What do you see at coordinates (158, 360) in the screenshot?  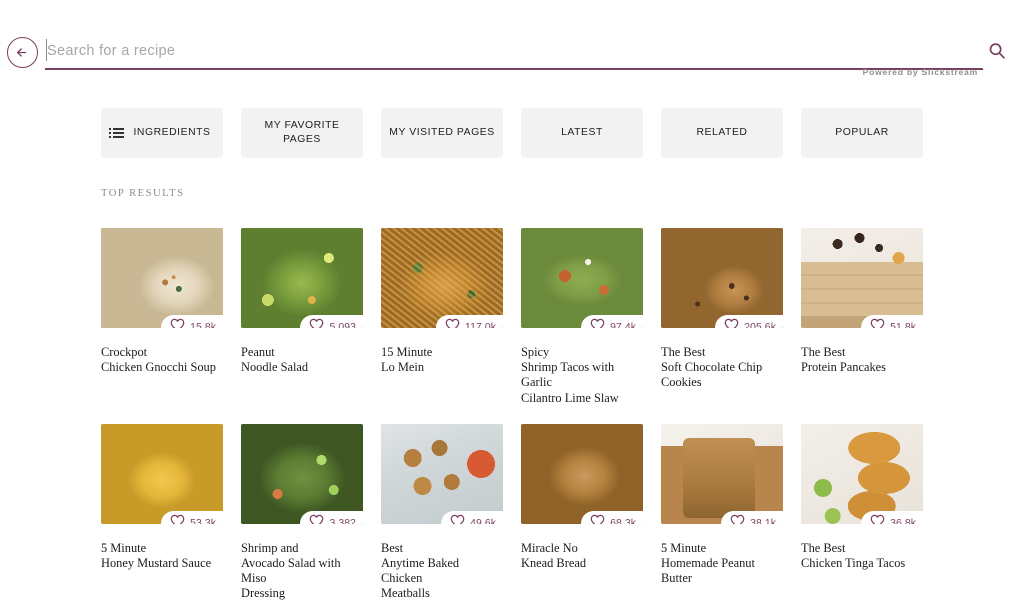 I see `recipe-title: Crockpot Chicken Gnocchi Soup` at bounding box center [158, 360].